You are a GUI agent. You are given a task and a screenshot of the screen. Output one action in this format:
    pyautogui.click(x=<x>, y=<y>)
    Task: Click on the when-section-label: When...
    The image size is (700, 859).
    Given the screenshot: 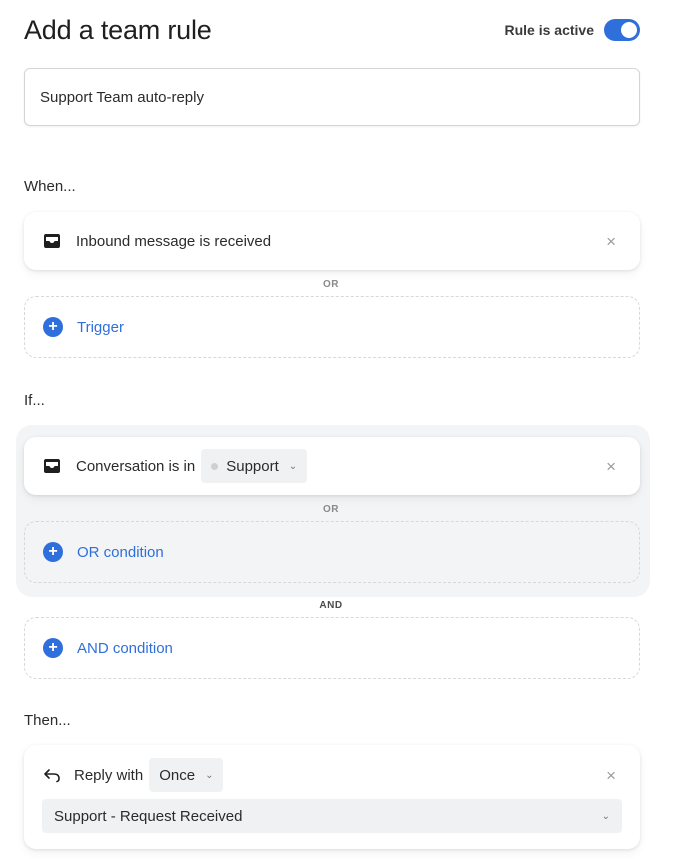 What is the action you would take?
    pyautogui.click(x=50, y=186)
    